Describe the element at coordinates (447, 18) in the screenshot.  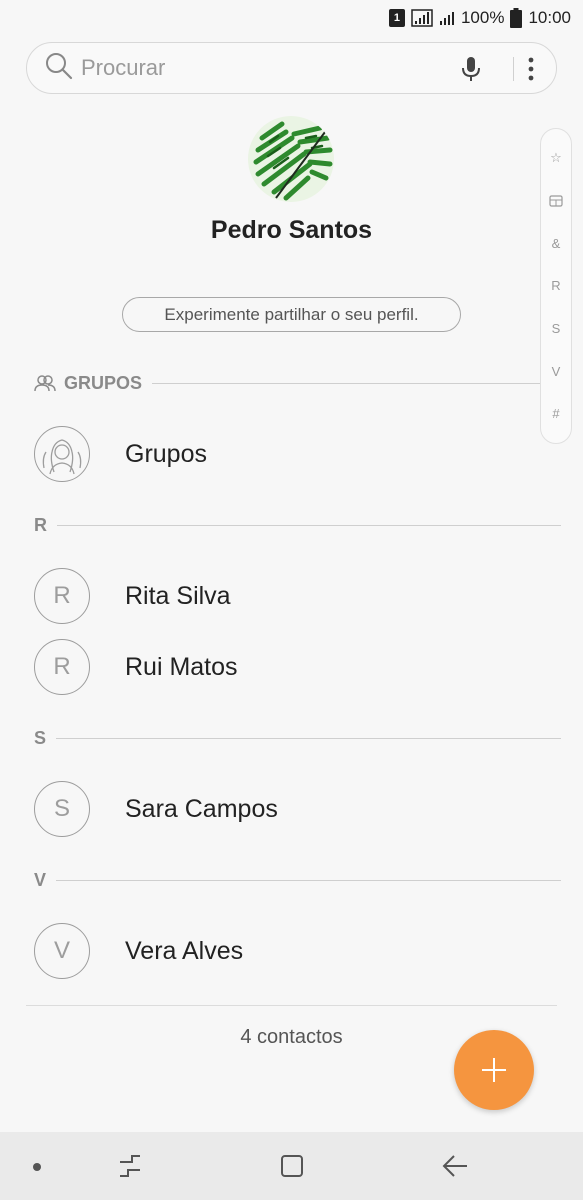
I see `signal-bars-icon` at that location.